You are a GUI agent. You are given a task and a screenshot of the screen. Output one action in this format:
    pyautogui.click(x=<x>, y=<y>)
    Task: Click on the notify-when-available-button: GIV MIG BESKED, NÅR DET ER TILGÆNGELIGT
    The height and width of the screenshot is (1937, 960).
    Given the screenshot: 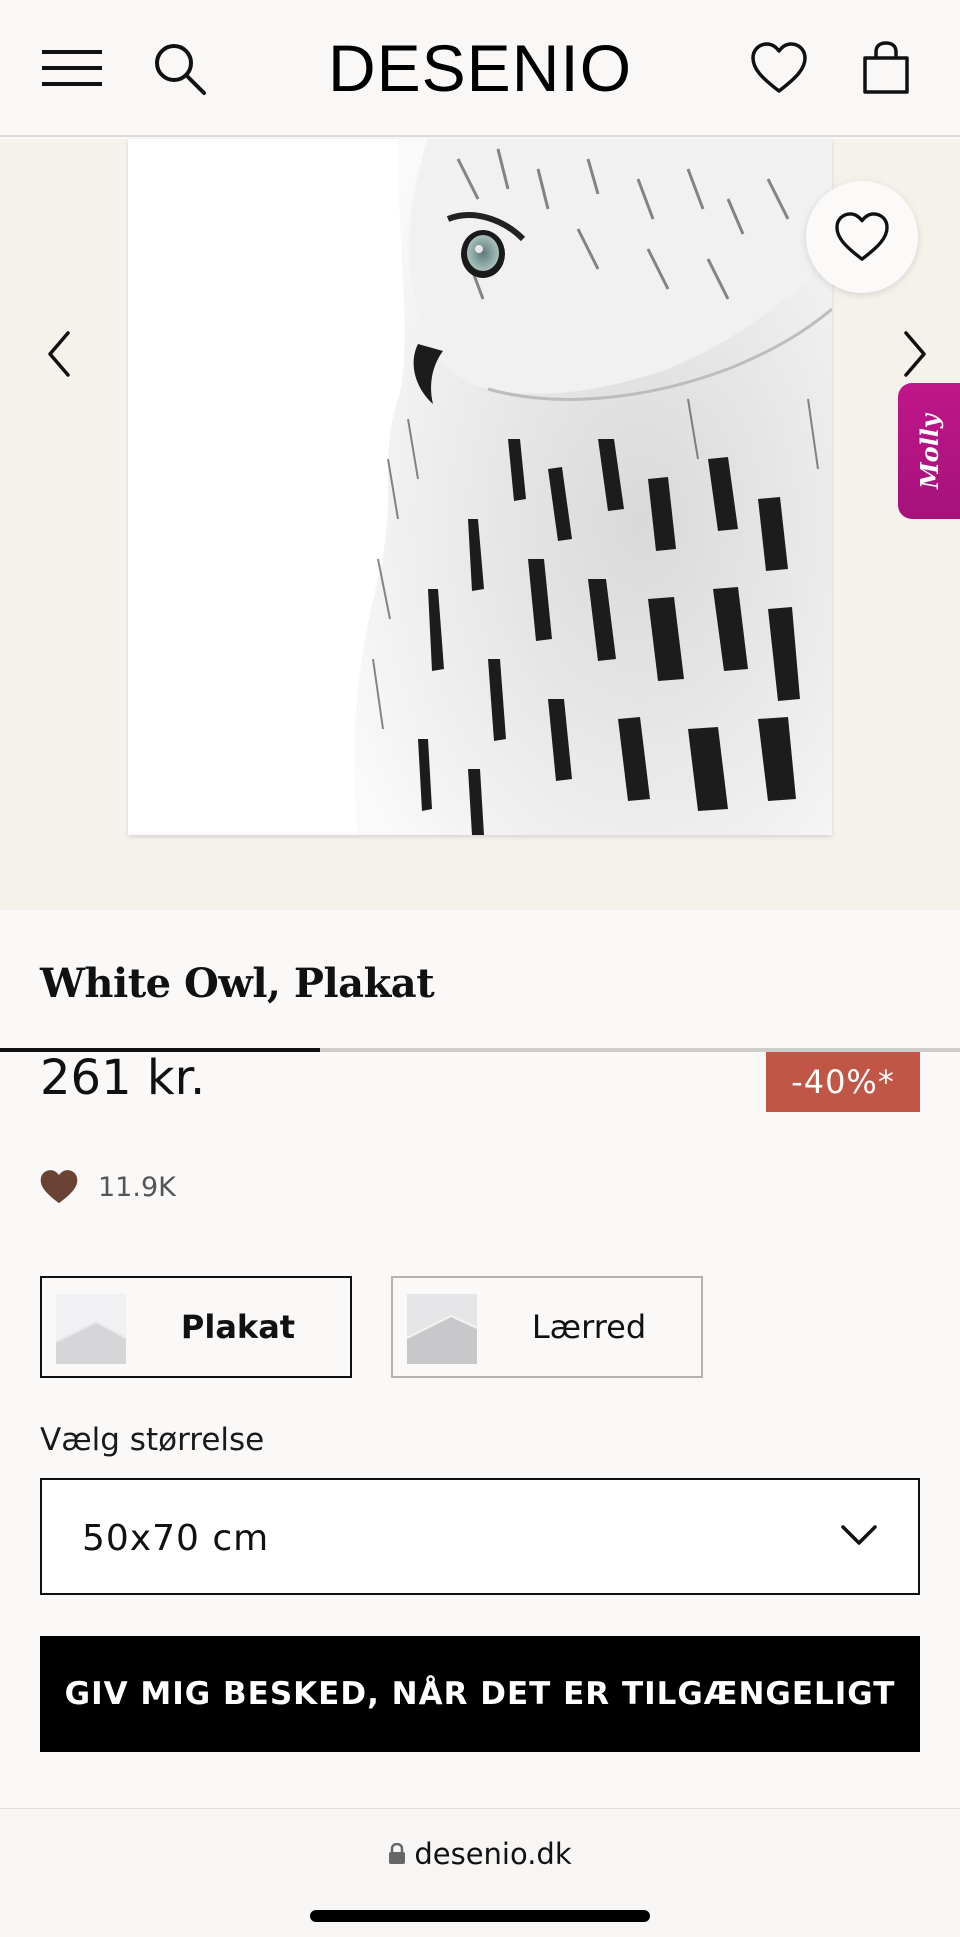 What is the action you would take?
    pyautogui.click(x=480, y=1694)
    